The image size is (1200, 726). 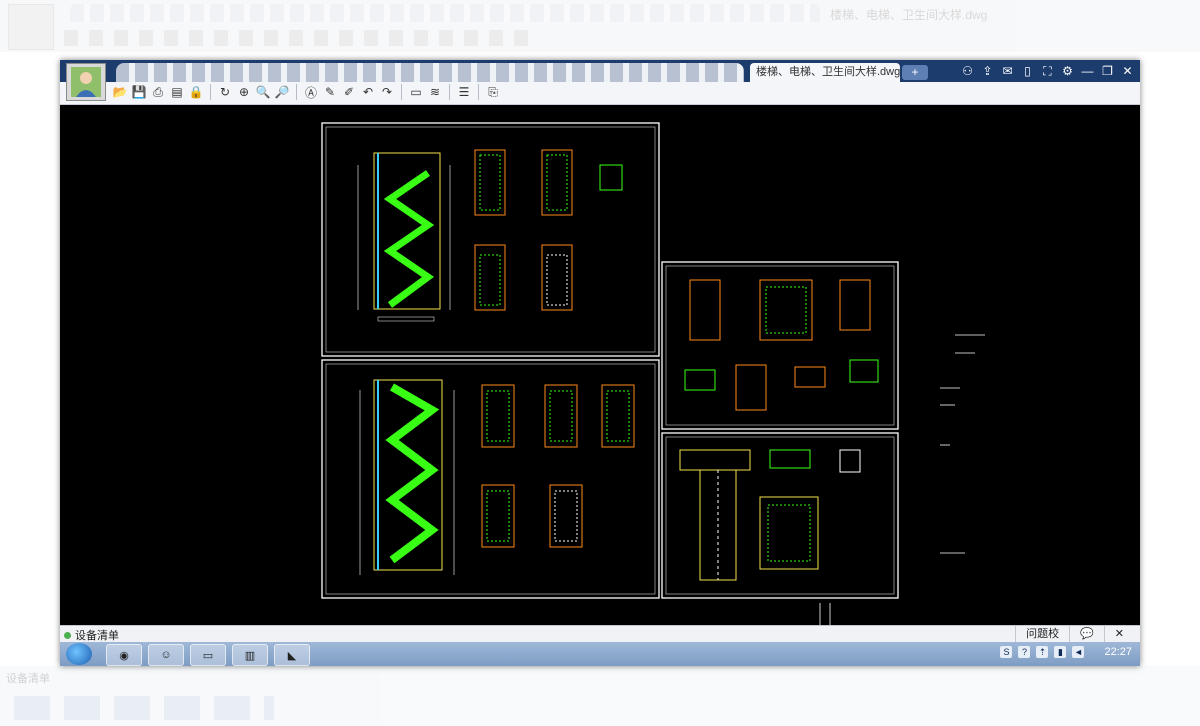 I want to click on elevator-details, so click(x=770, y=515).